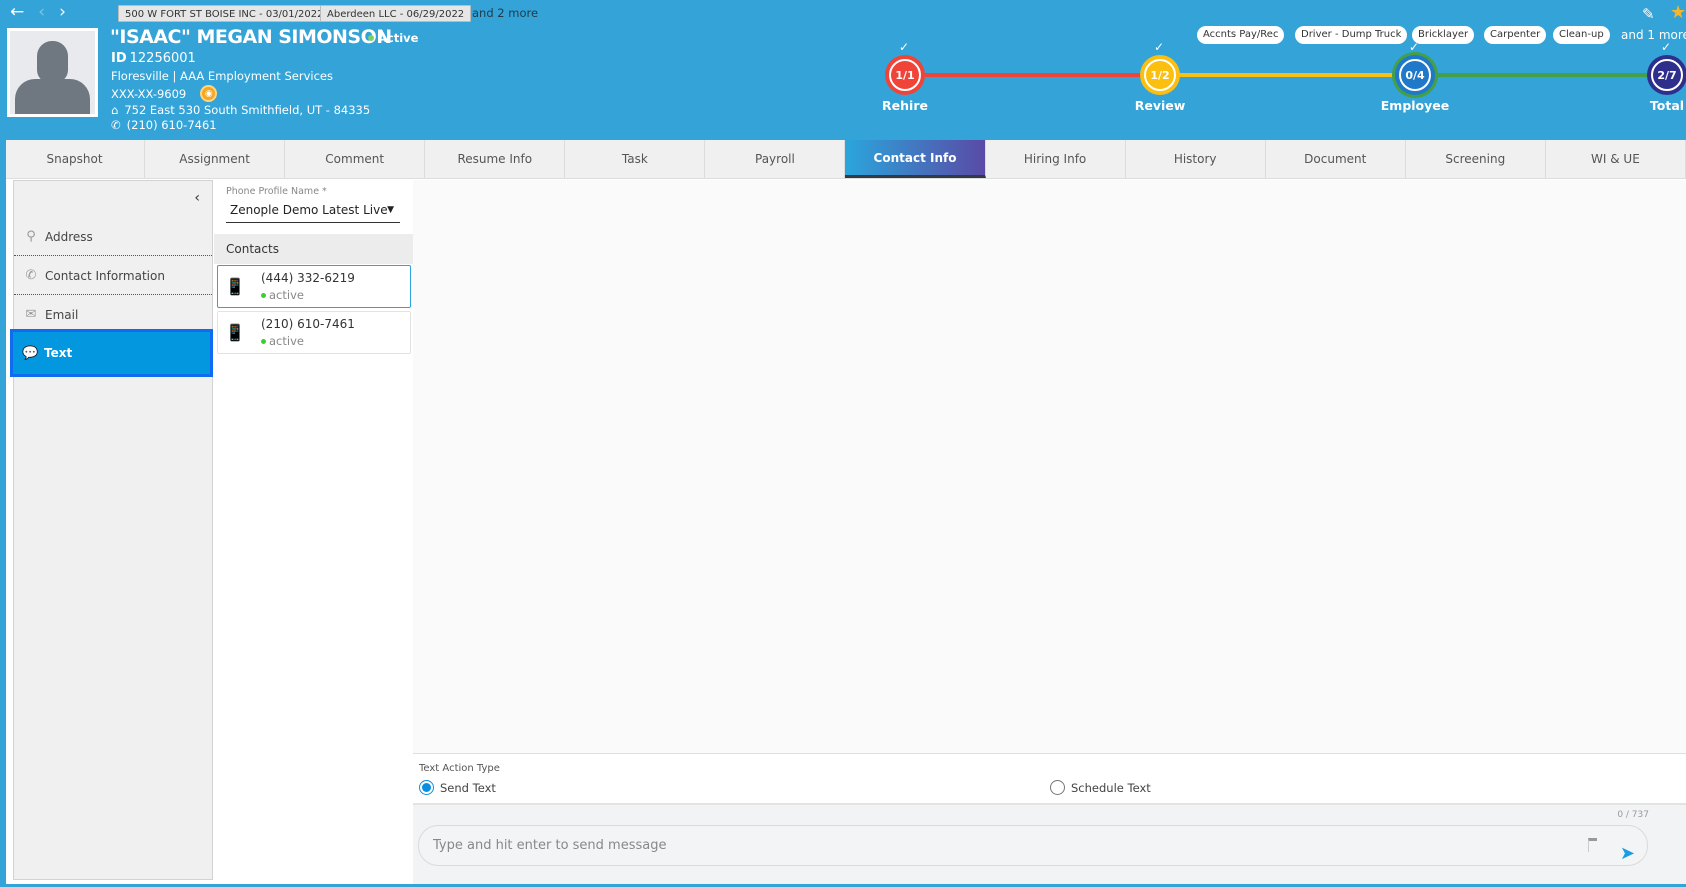 This screenshot has width=1686, height=887. What do you see at coordinates (1633, 815) in the screenshot?
I see `character-counter: 0 / 737` at bounding box center [1633, 815].